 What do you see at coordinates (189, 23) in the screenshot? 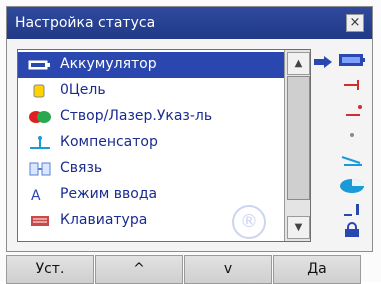
I see `title-bar: Настройка статуса ×` at bounding box center [189, 23].